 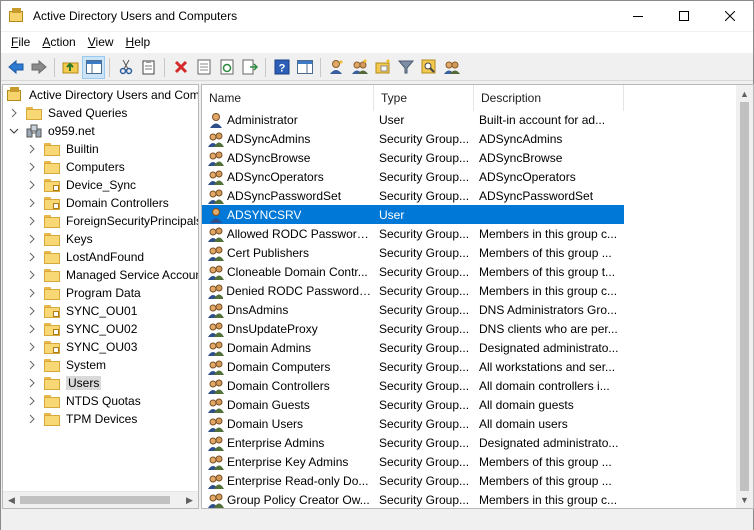 I want to click on find-icon, so click(x=428, y=66).